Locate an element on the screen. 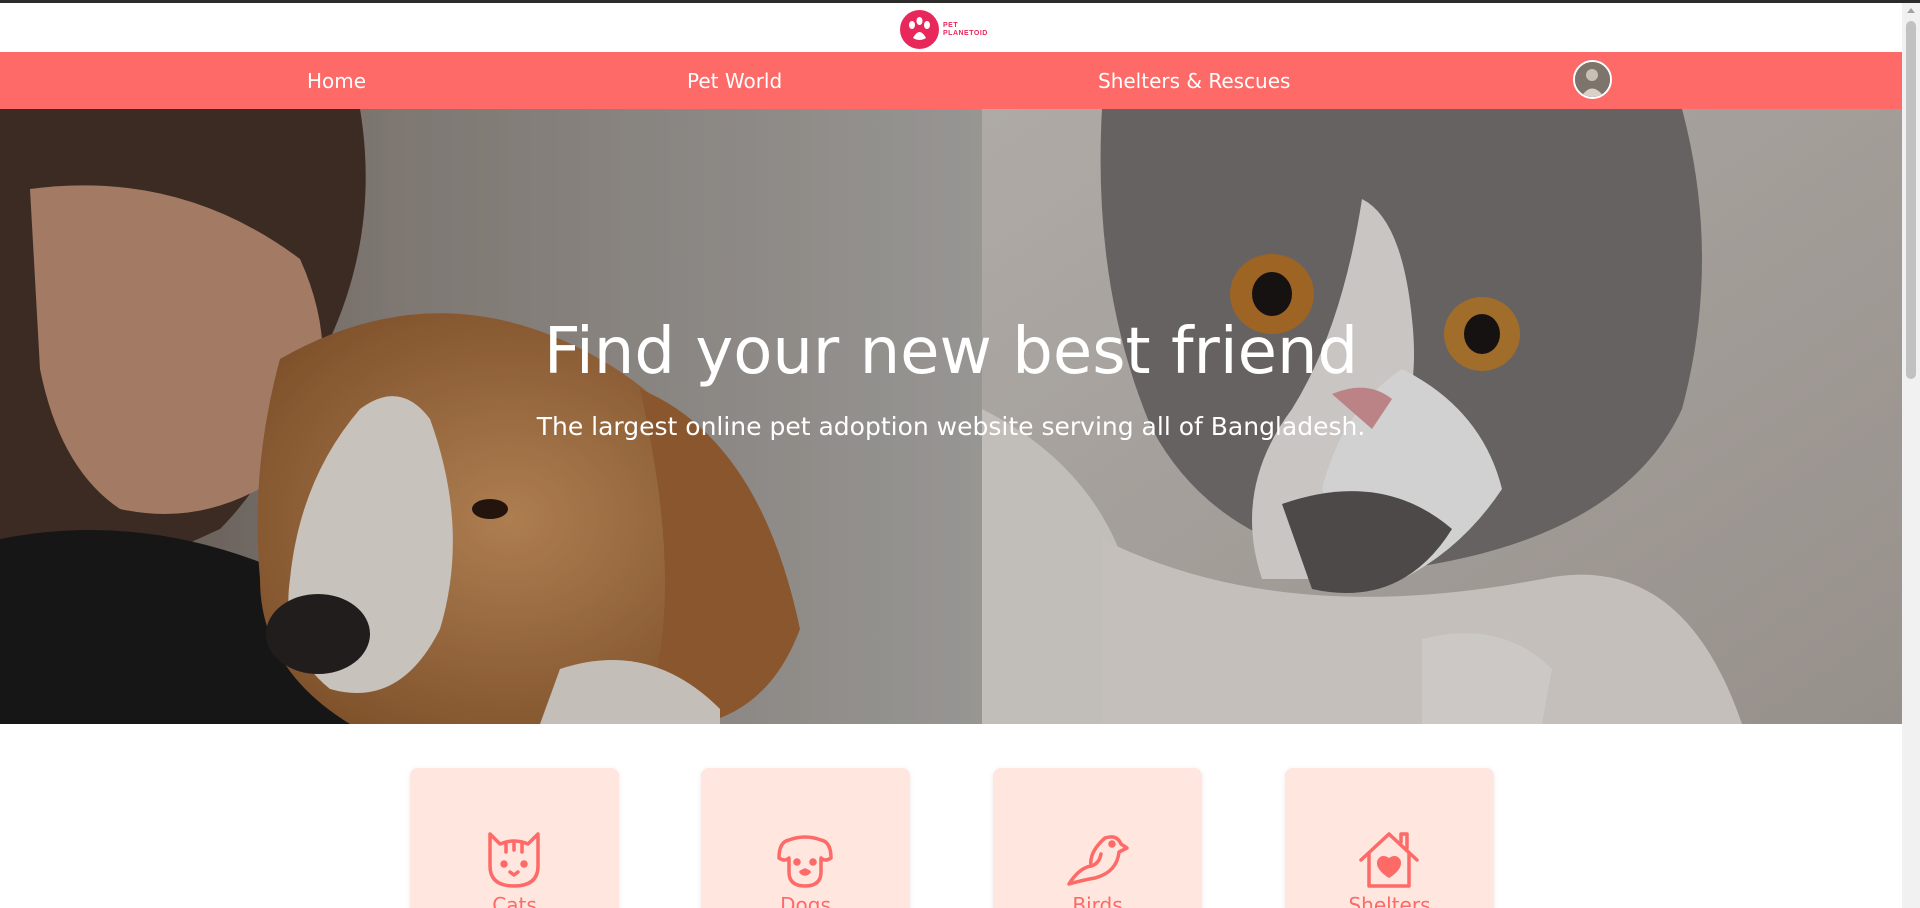  nav-home: Home is located at coordinates (336, 81).